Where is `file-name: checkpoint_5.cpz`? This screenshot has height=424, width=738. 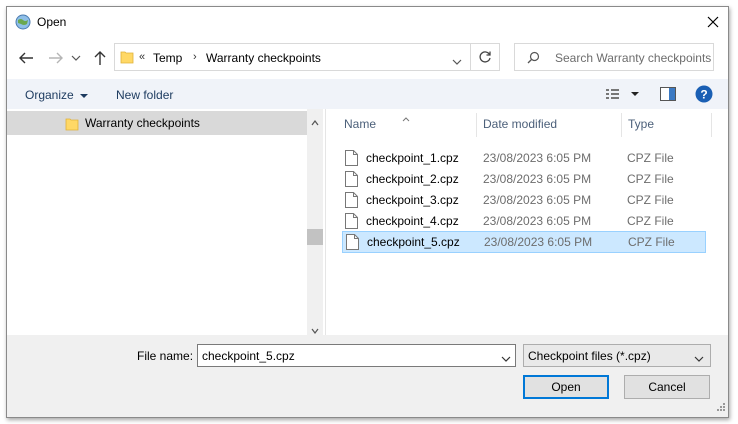
file-name: checkpoint_5.cpz is located at coordinates (413, 242).